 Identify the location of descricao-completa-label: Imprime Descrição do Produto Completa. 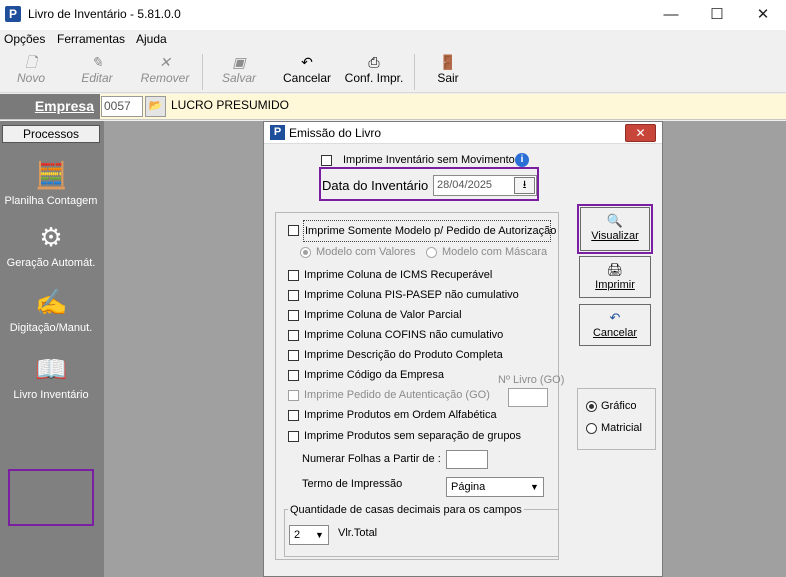
(403, 355).